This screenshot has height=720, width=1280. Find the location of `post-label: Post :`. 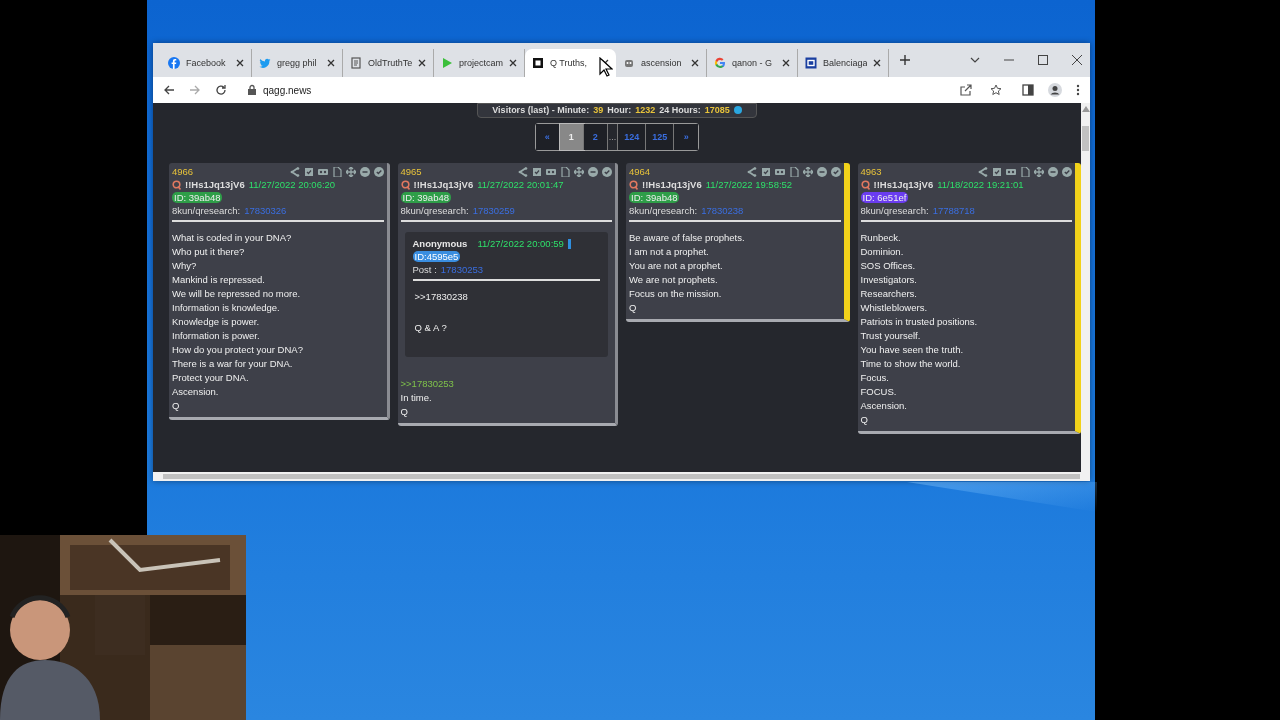

post-label: Post : is located at coordinates (424, 269).